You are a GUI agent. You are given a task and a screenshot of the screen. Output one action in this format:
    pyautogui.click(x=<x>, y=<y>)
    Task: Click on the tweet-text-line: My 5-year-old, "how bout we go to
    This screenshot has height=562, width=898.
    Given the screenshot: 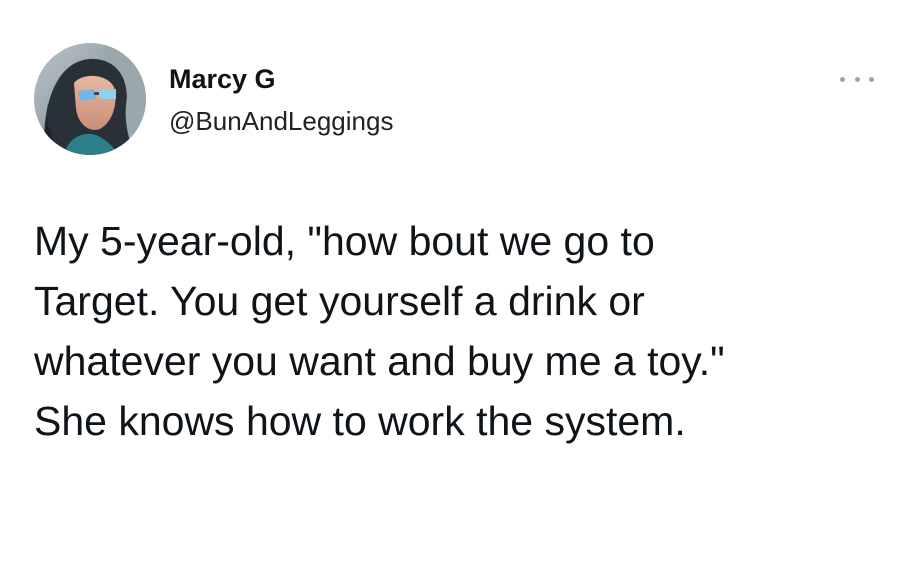 What is the action you would take?
    pyautogui.click(x=344, y=241)
    